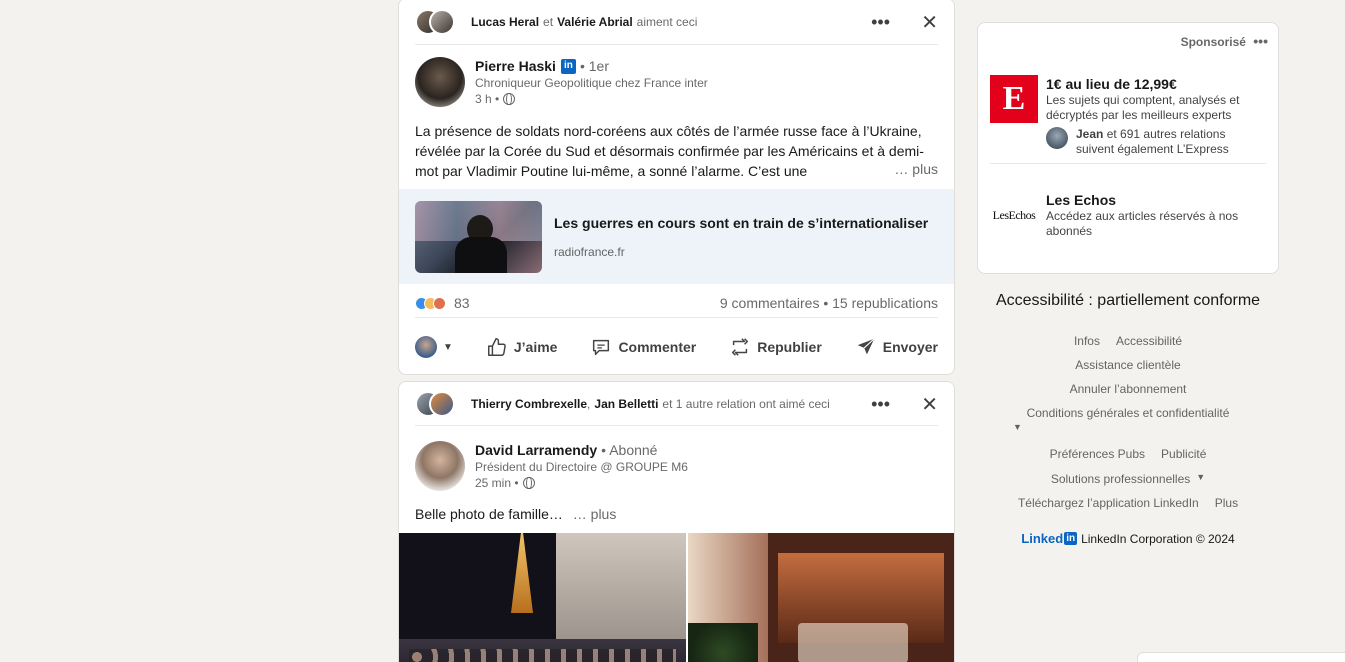 Image resolution: width=1345 pixels, height=662 pixels. What do you see at coordinates (548, 21) in the screenshot?
I see `social-connector: et` at bounding box center [548, 21].